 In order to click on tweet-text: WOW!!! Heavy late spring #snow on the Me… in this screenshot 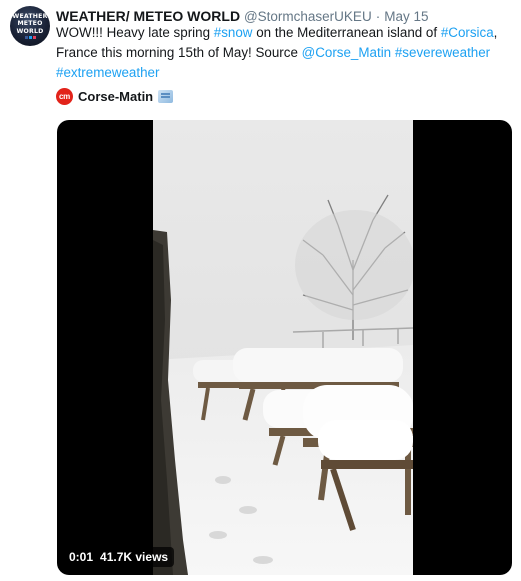, I will do `click(286, 53)`.